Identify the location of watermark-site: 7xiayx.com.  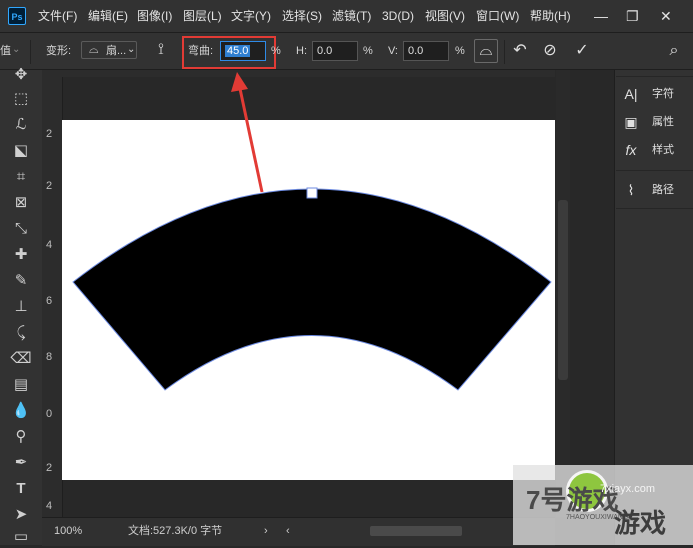
(628, 489).